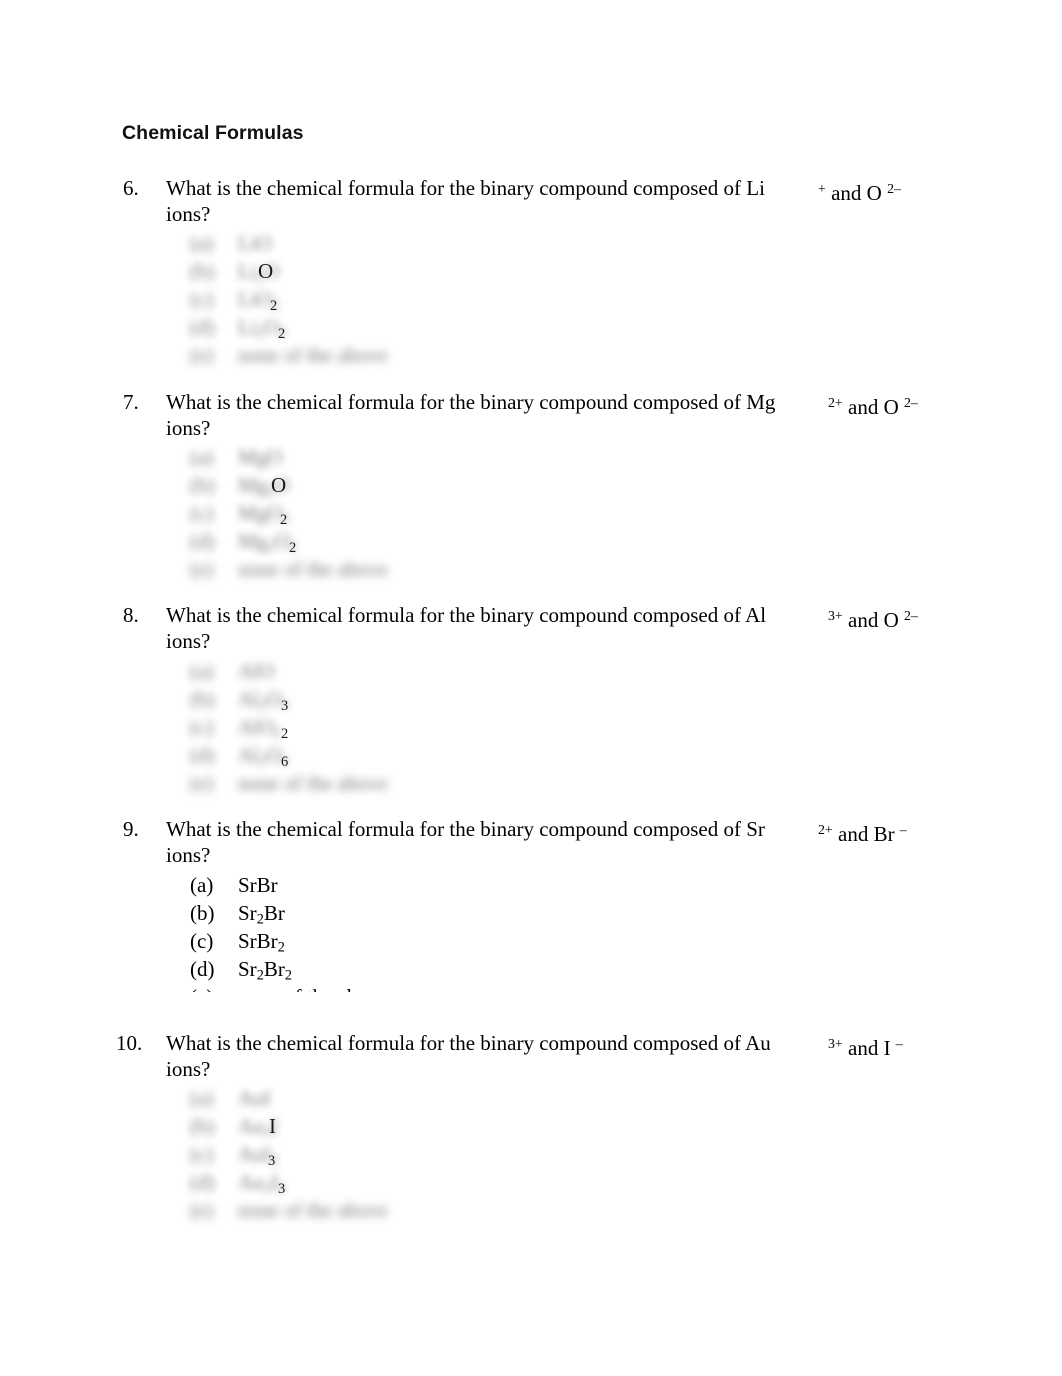  What do you see at coordinates (131, 188) in the screenshot?
I see `question-number: 6.` at bounding box center [131, 188].